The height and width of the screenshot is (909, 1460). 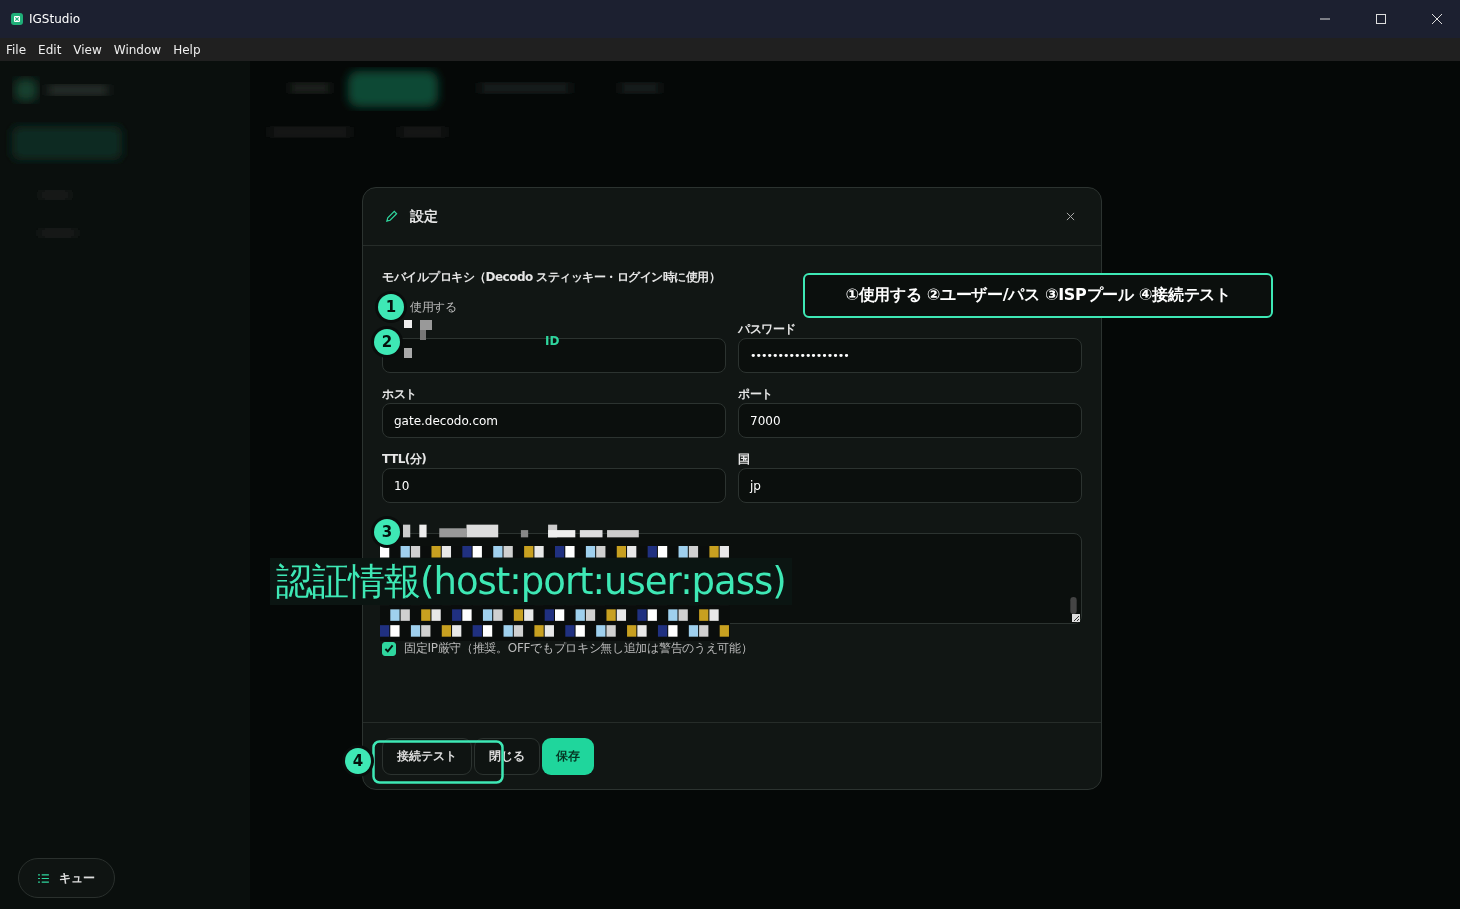 What do you see at coordinates (389, 648) in the screenshot?
I see `checkbox` at bounding box center [389, 648].